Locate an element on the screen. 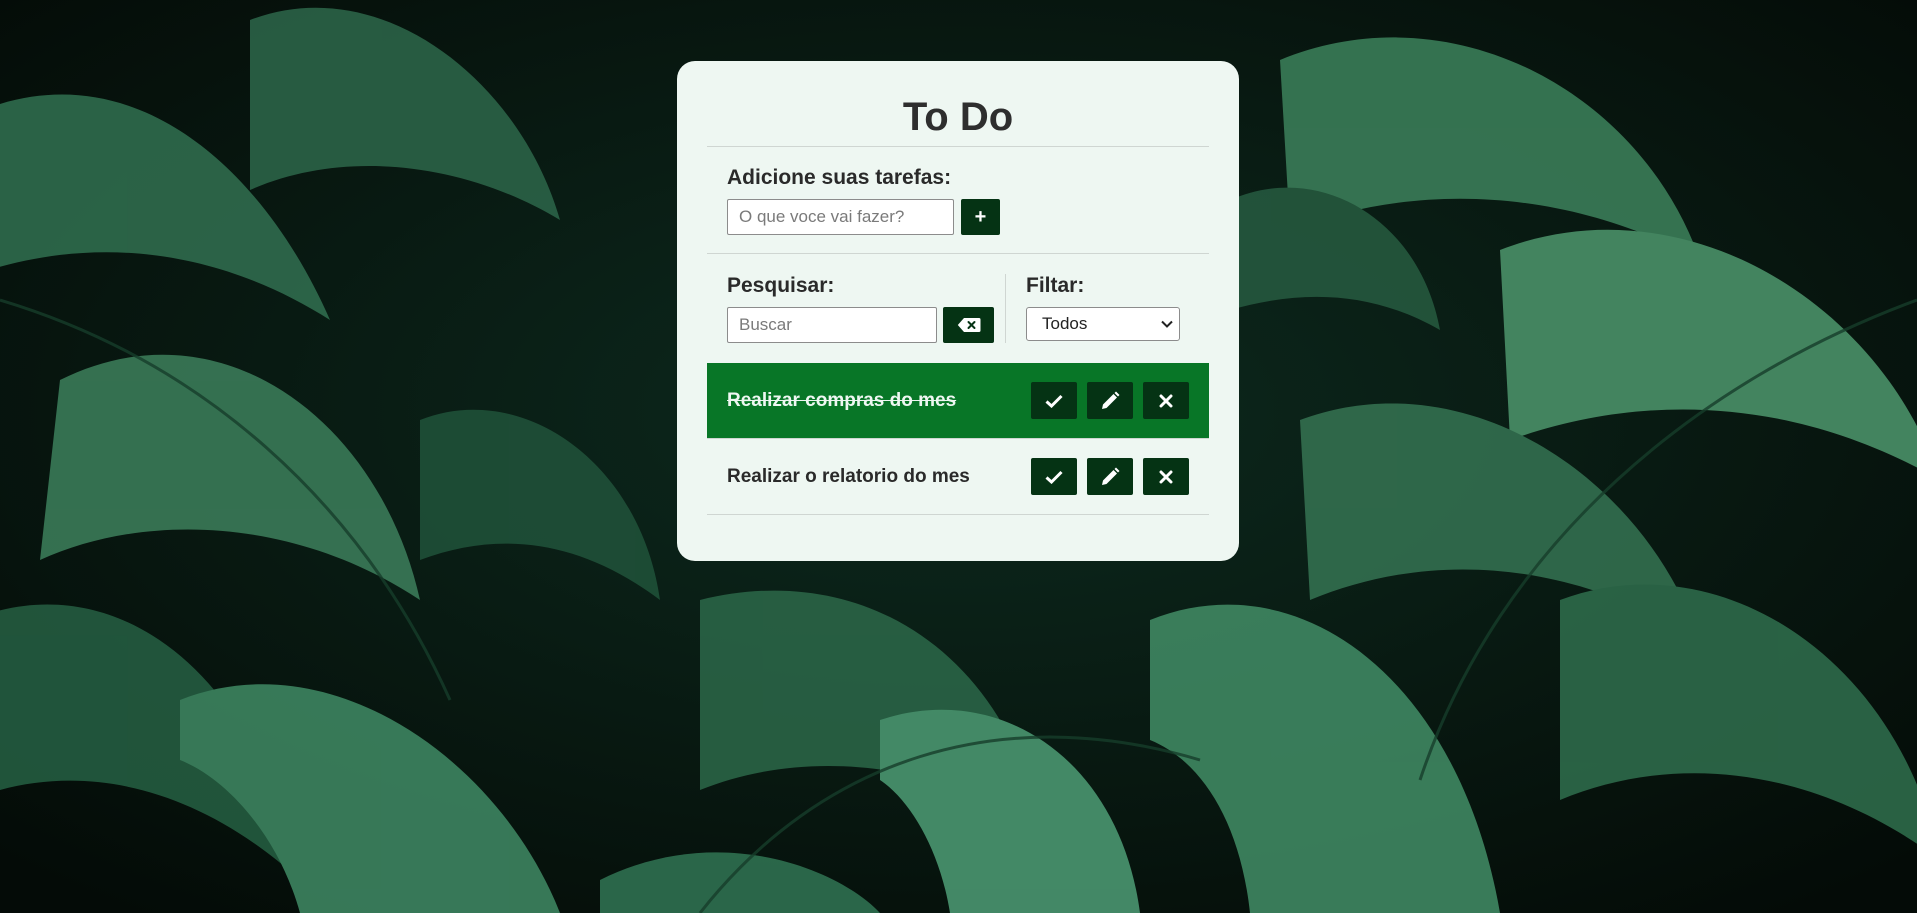 This screenshot has width=1917, height=913. search-filter-bar: Pesquisar: Filtar: Todos is located at coordinates (958, 308).